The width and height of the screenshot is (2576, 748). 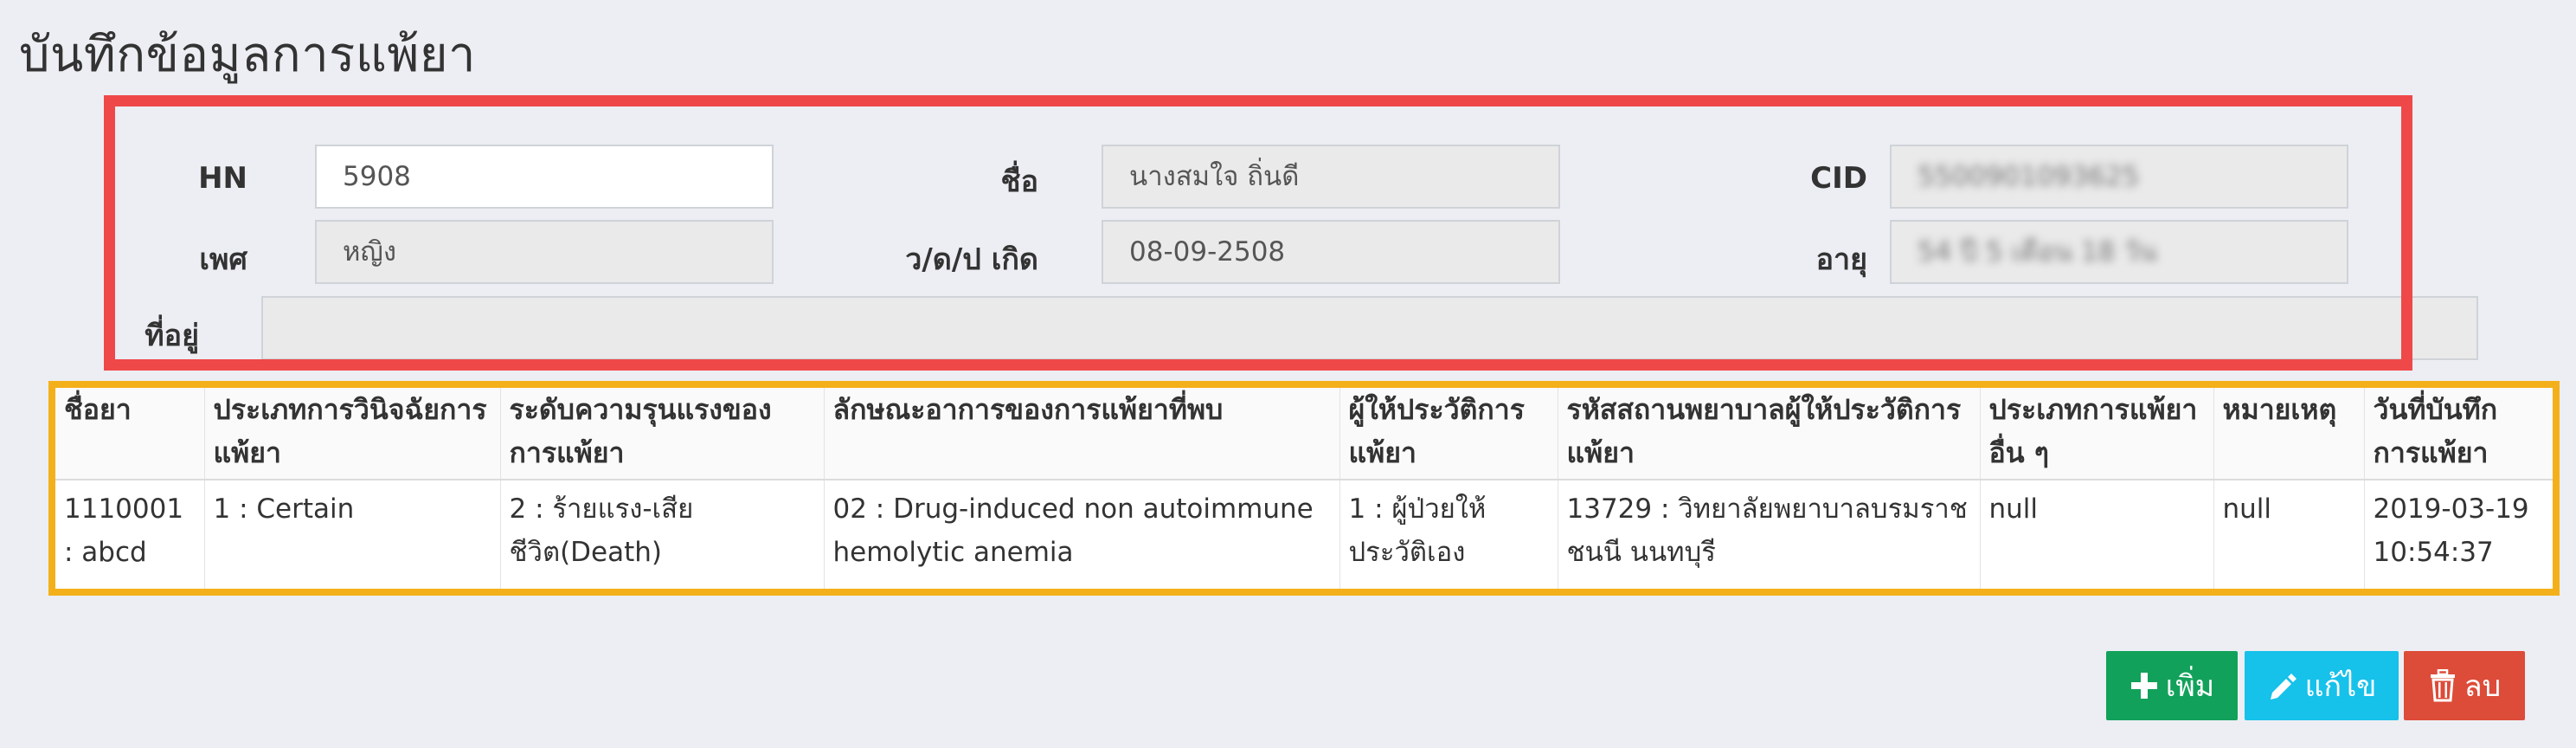 What do you see at coordinates (248, 55) in the screenshot?
I see `page-title: บันทึกข้อมูลการแพ้ยา` at bounding box center [248, 55].